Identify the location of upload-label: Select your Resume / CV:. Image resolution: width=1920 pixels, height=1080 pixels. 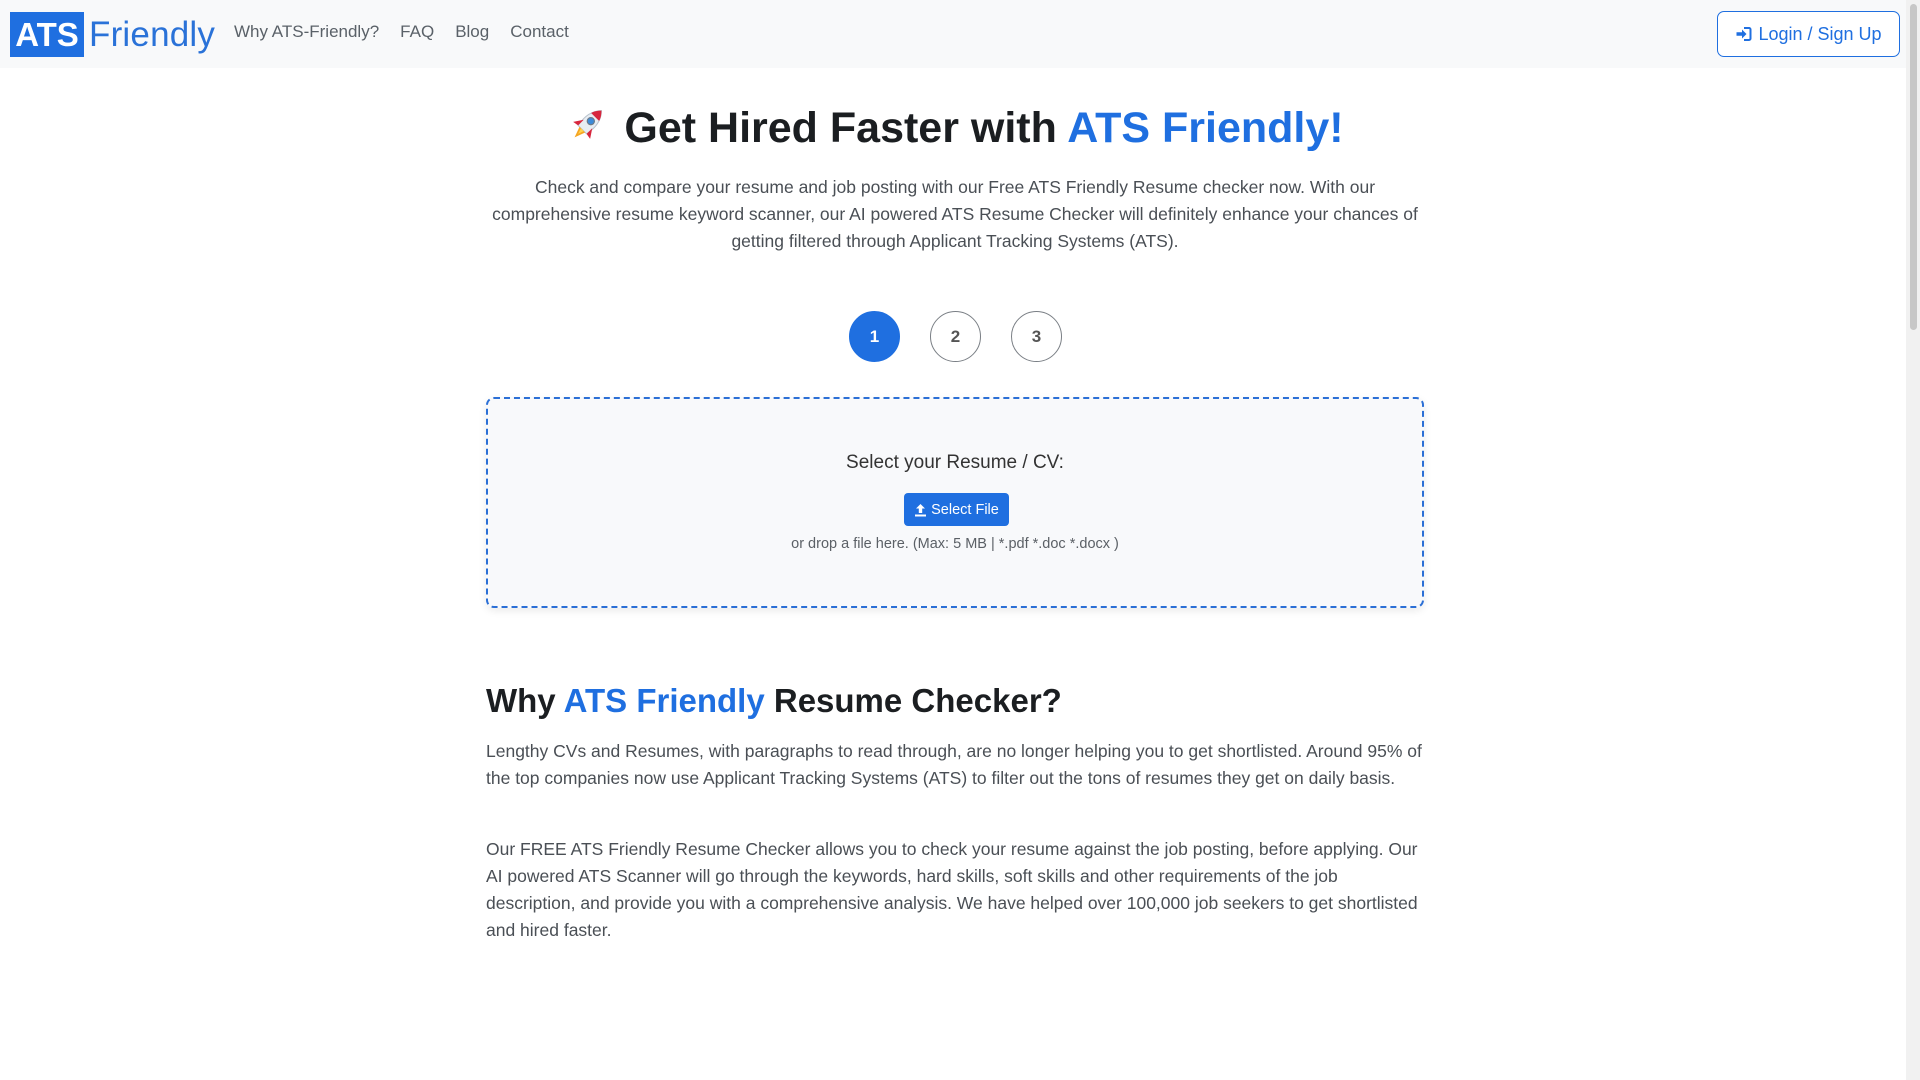
(955, 462).